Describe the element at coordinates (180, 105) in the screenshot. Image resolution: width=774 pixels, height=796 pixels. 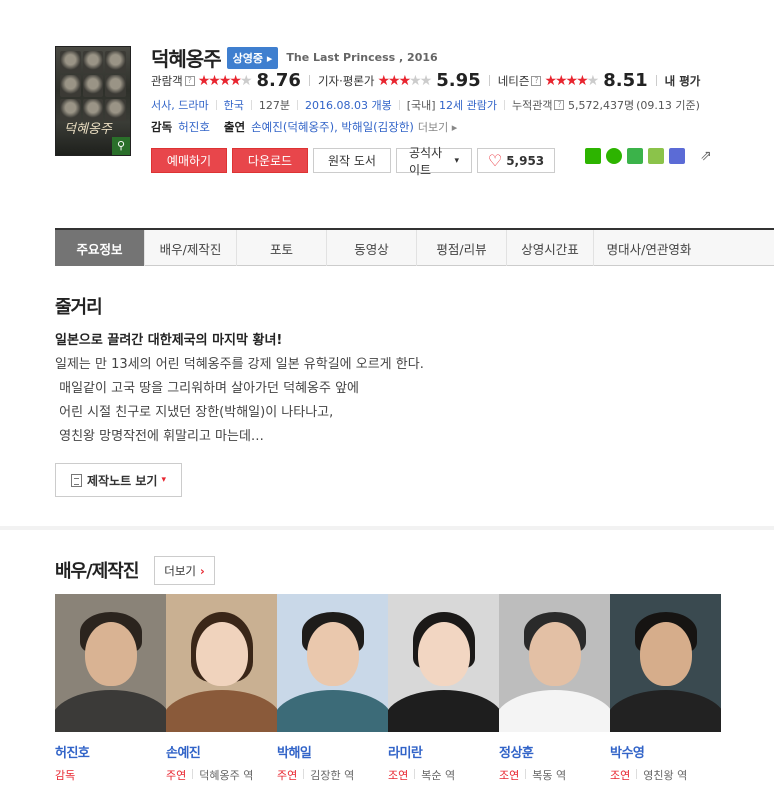
I see `genre-link: 서사, 드라마` at that location.